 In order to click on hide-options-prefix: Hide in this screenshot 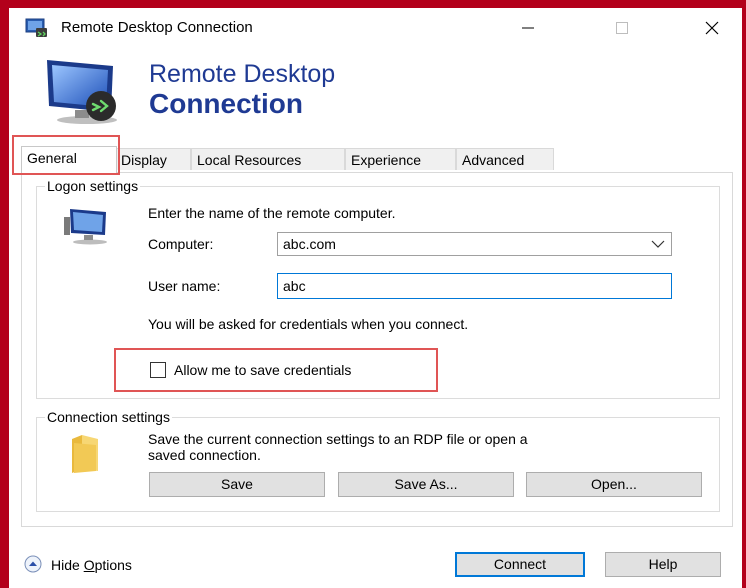, I will do `click(67, 565)`.